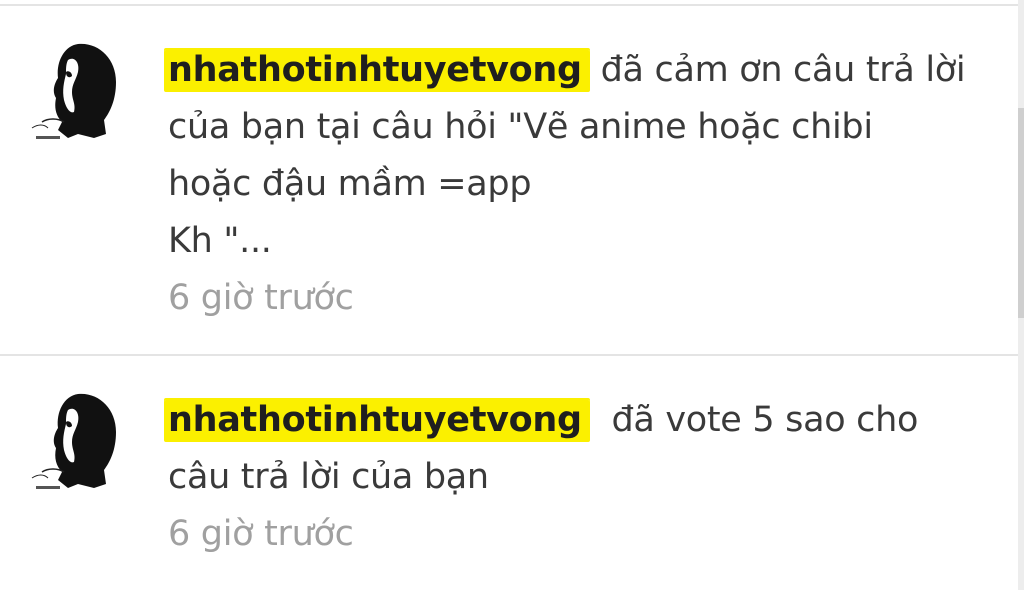 This screenshot has width=1024, height=590. What do you see at coordinates (328, 477) in the screenshot?
I see `message-text: câu trả lời của bạn` at bounding box center [328, 477].